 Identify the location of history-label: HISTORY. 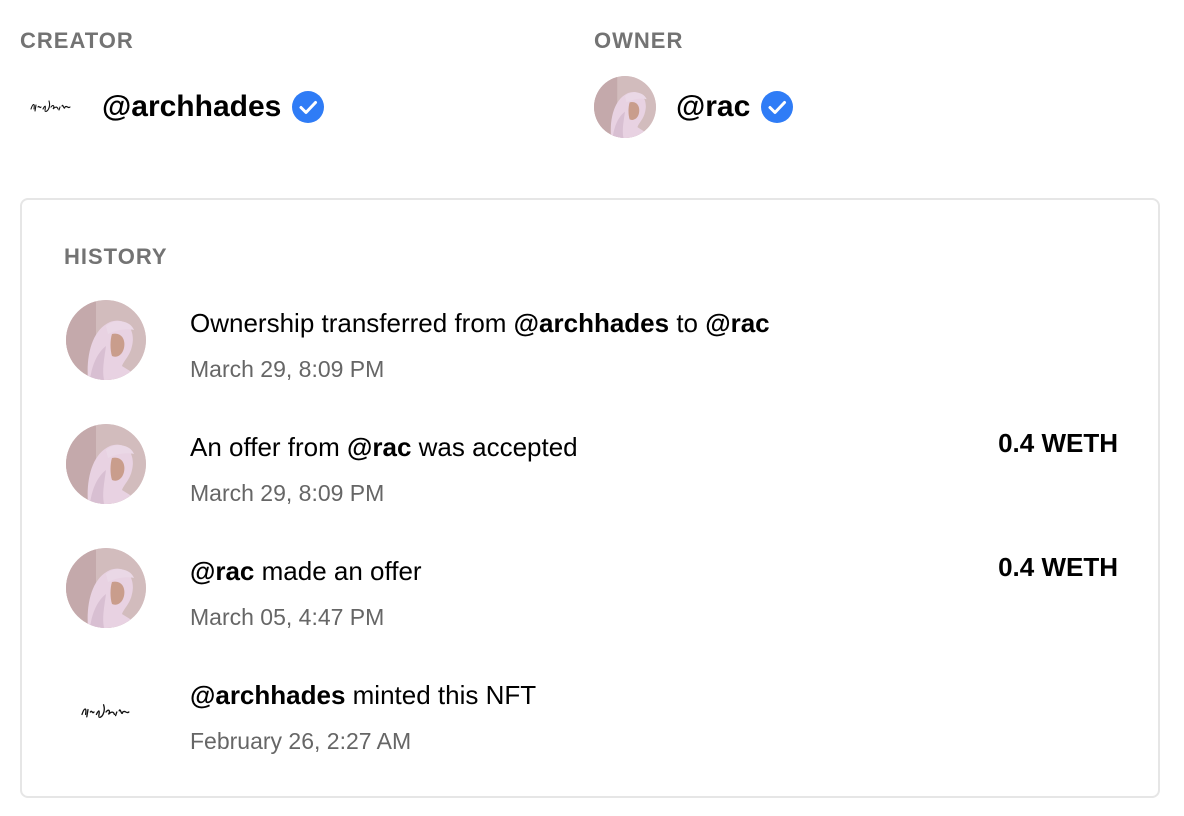
(116, 256).